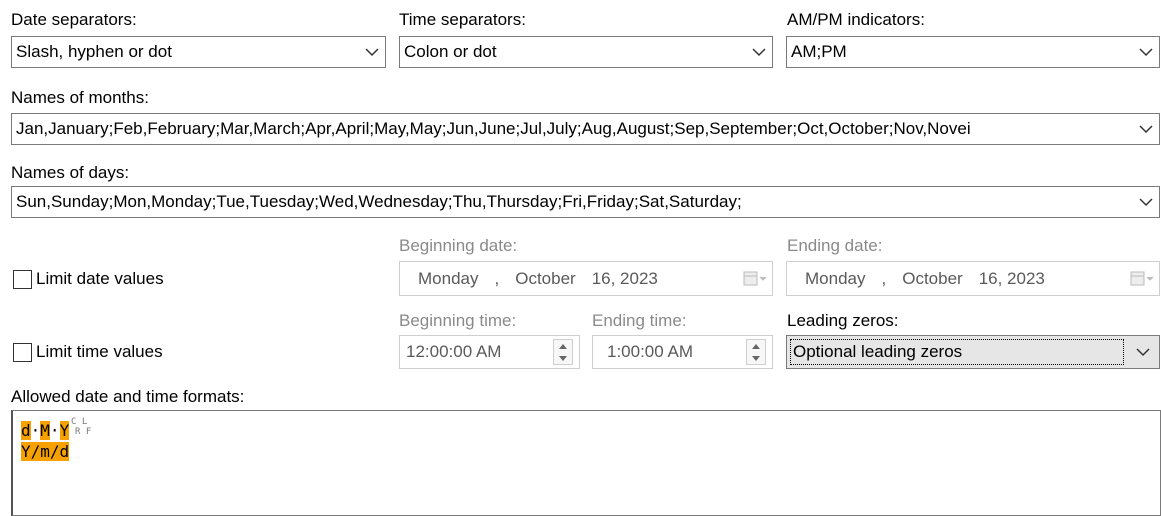 The image size is (1161, 516). I want to click on names-of-days-label: Names of days:, so click(70, 172).